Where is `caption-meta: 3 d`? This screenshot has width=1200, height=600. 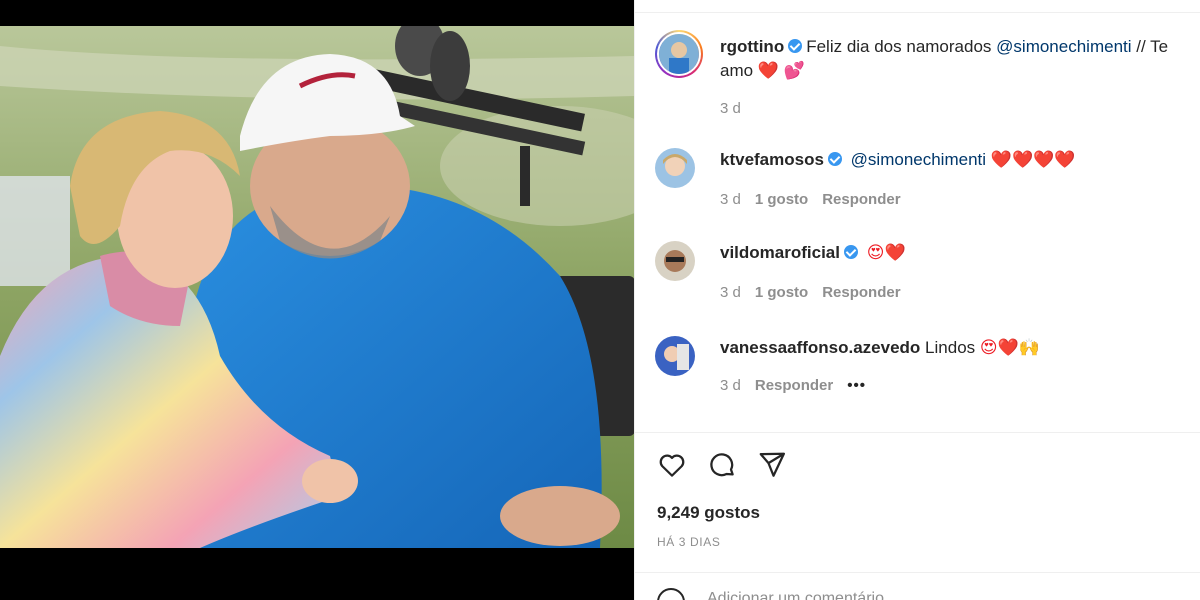
caption-meta: 3 d is located at coordinates (737, 108).